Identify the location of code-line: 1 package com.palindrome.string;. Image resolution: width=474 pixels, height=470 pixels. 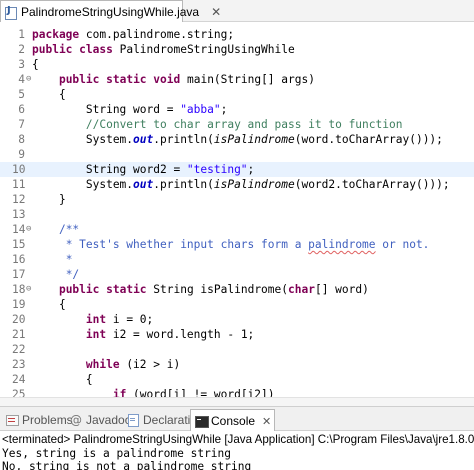
(237, 34).